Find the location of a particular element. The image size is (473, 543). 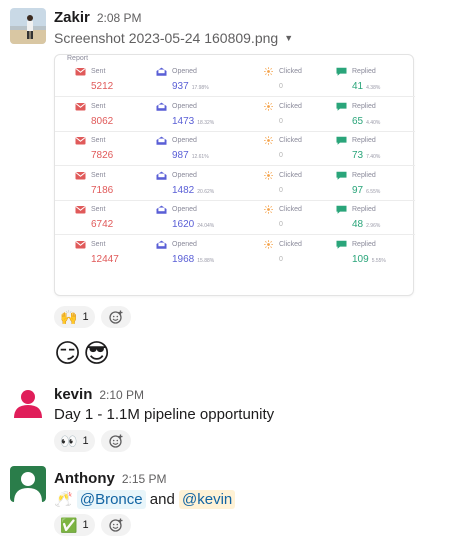

file-name-row: Screenshot 2023-05-24 160809.png ▼ is located at coordinates (173, 38).